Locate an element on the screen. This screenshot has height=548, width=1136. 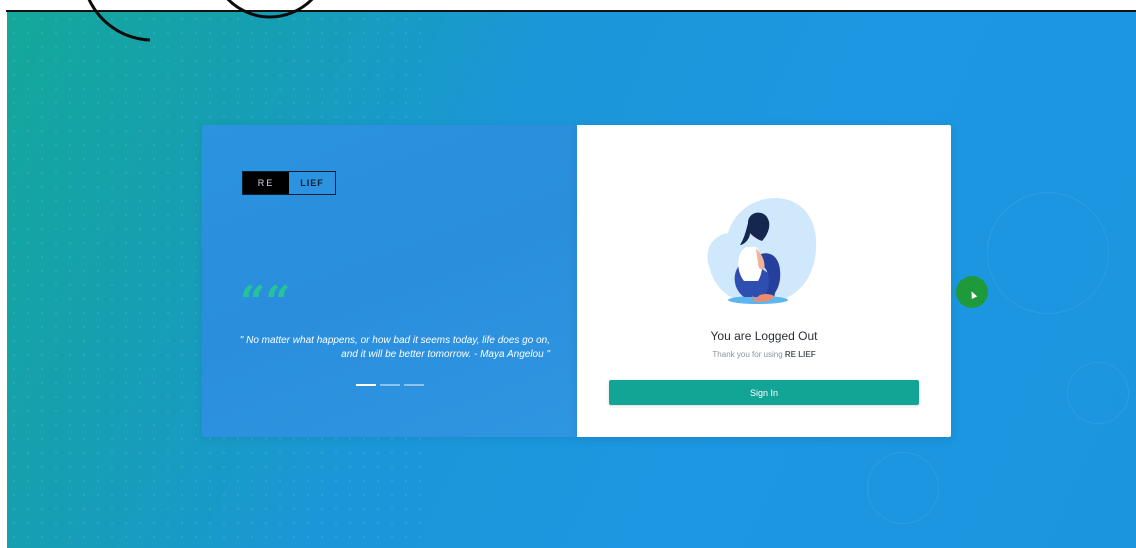
quote-mark-icon: ““ is located at coordinates (265, 302).